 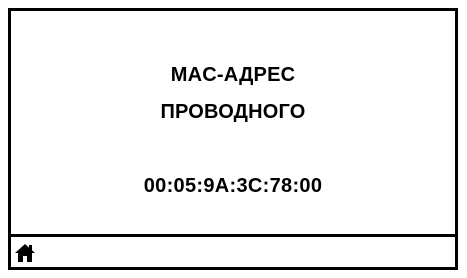 I want to click on screen-title-line-2: ПРОВОДНОГО, so click(x=233, y=112).